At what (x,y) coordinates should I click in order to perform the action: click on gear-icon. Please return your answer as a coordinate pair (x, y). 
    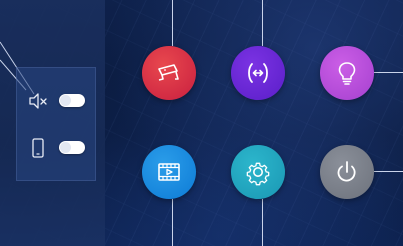
    Looking at the image, I should click on (258, 174).